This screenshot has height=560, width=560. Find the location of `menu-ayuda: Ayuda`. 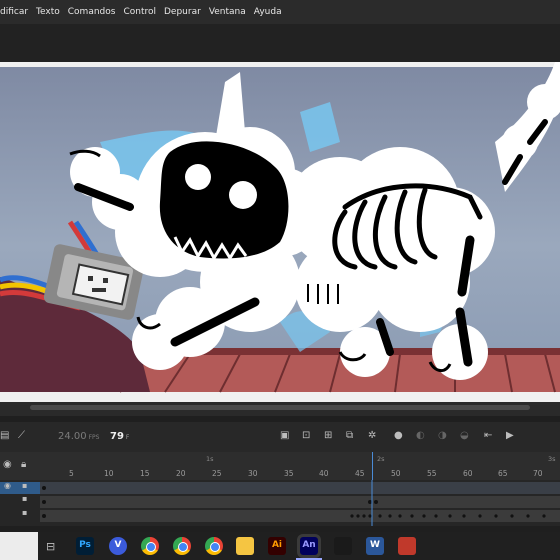

menu-ayuda: Ayuda is located at coordinates (268, 12).